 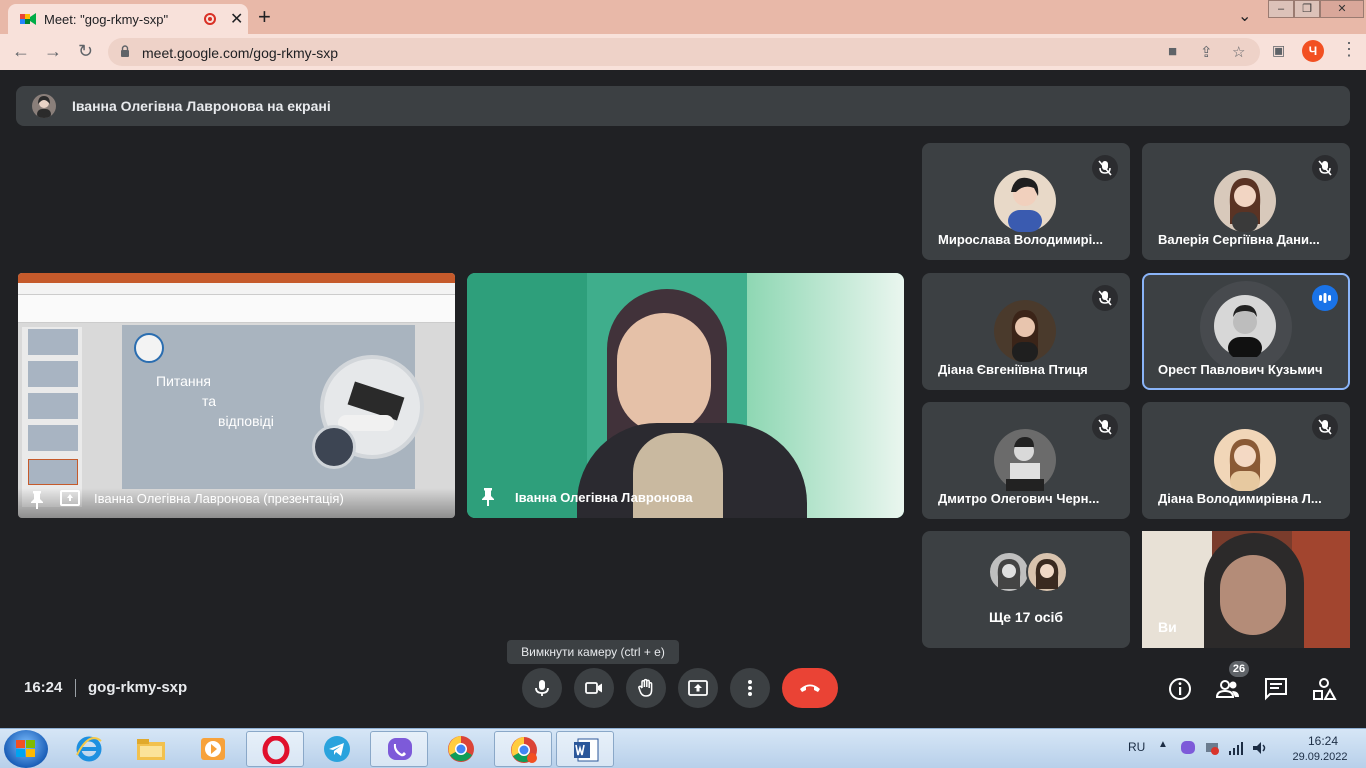 What do you see at coordinates (337, 749) in the screenshot?
I see `telegram-icon` at bounding box center [337, 749].